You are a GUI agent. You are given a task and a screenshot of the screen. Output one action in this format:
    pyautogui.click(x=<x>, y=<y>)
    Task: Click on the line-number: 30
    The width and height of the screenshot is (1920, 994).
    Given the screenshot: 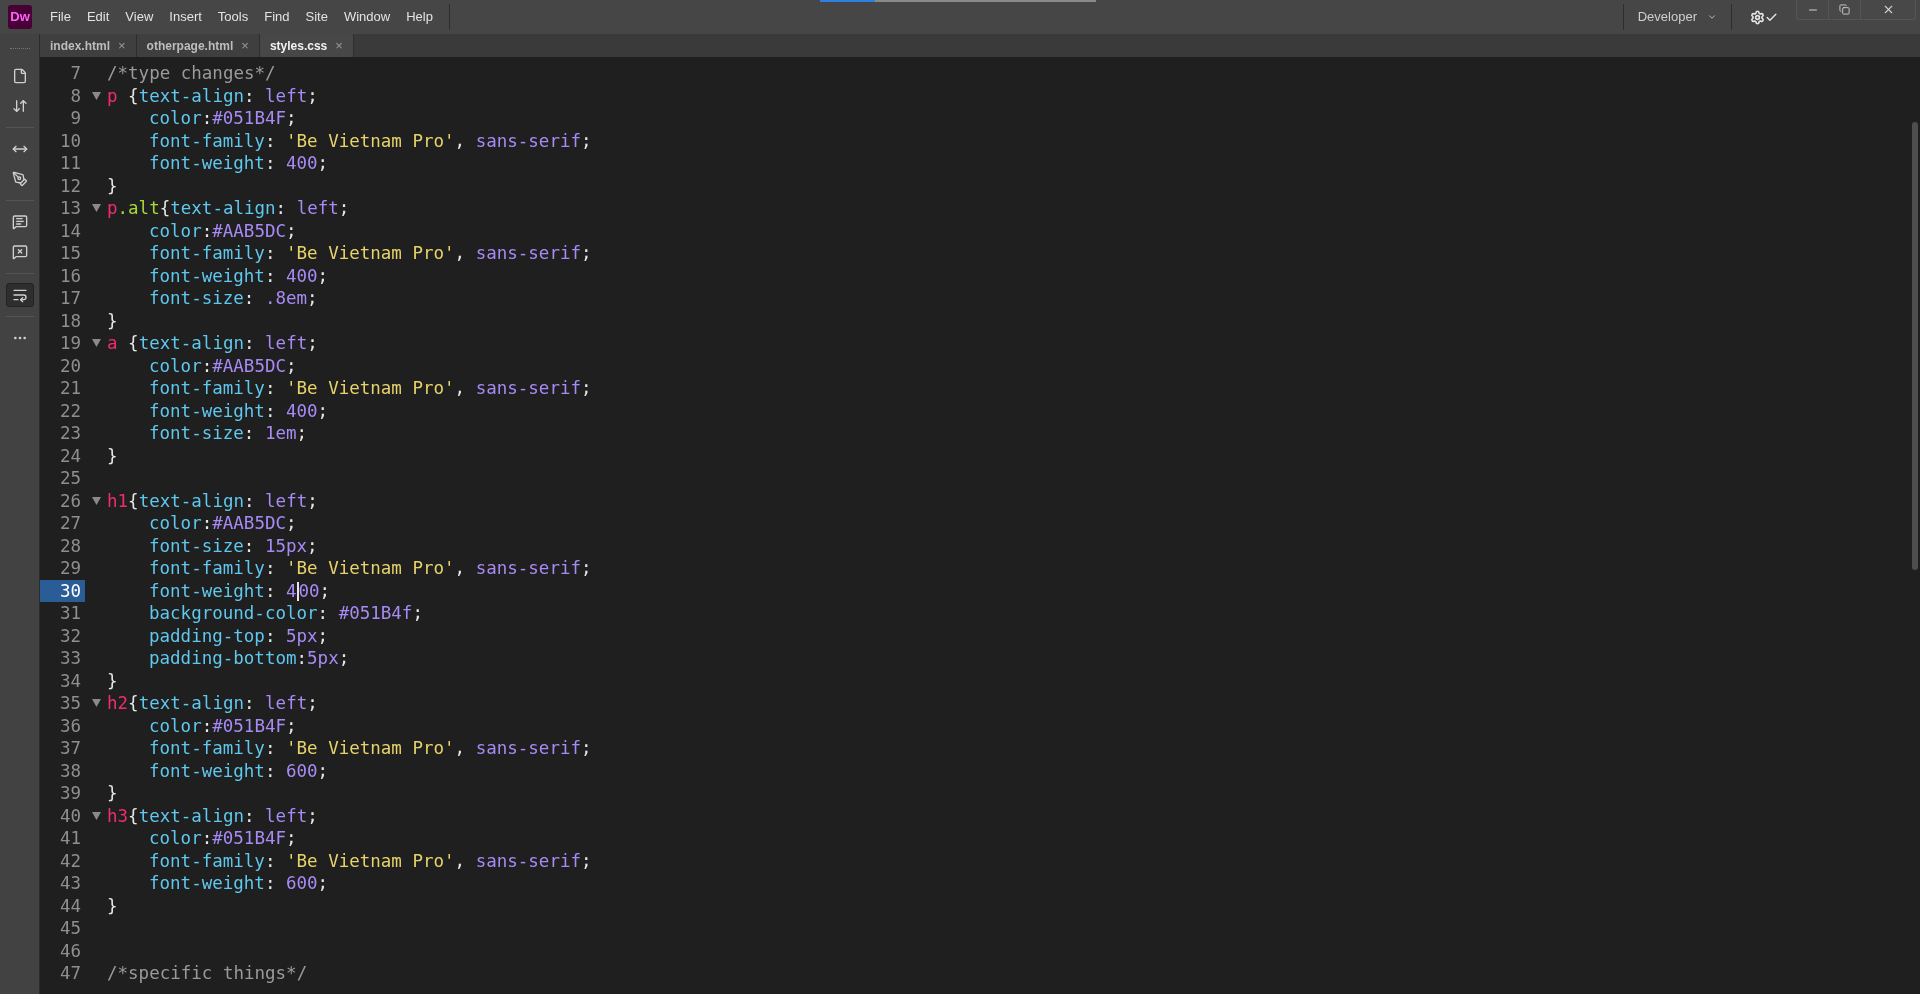 What is the action you would take?
    pyautogui.click(x=62, y=590)
    